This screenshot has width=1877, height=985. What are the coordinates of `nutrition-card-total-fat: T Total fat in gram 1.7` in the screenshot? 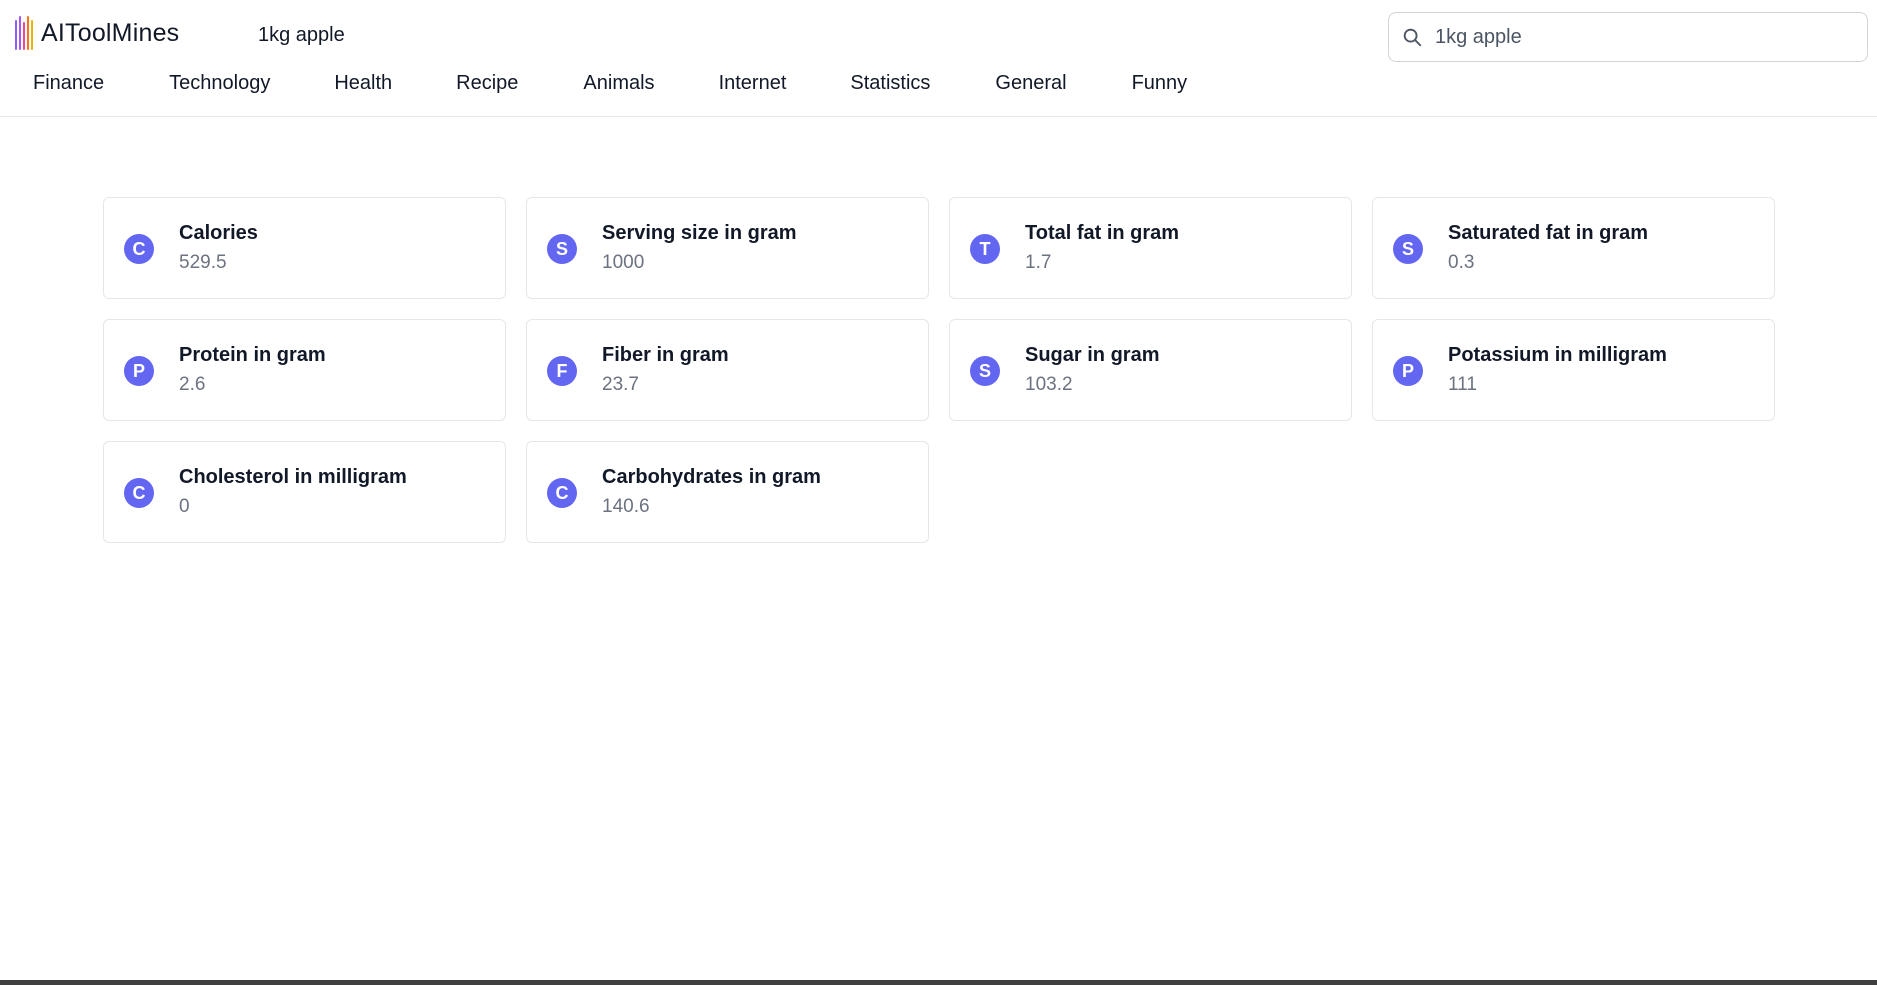 It's located at (1150, 248).